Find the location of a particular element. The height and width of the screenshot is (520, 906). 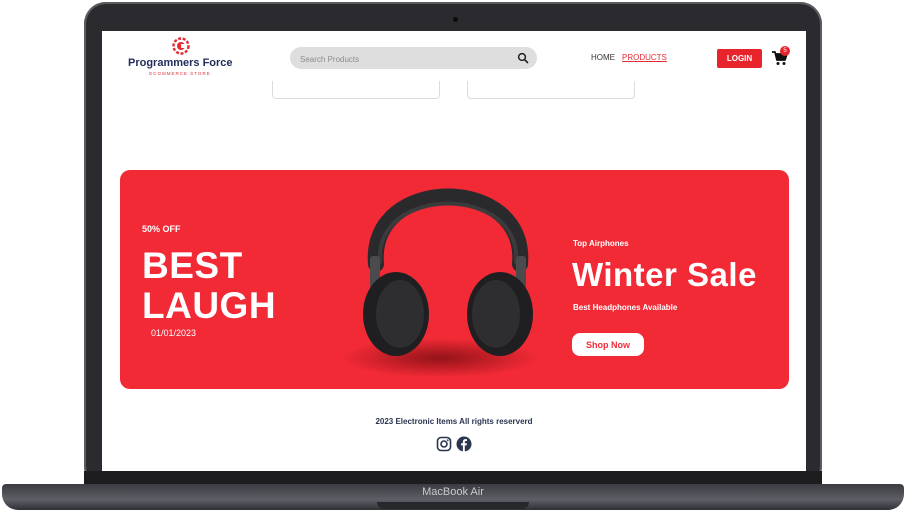

headphones-image is located at coordinates (448, 272).